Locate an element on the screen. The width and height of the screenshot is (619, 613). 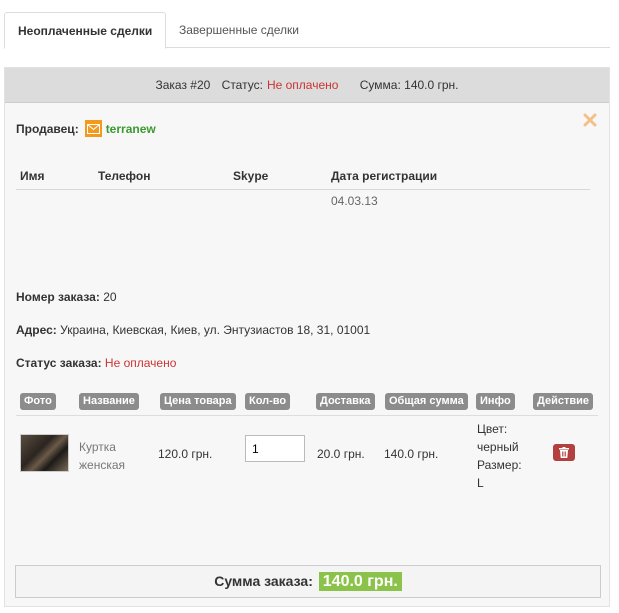
product-name-line2: женская is located at coordinates (102, 465).